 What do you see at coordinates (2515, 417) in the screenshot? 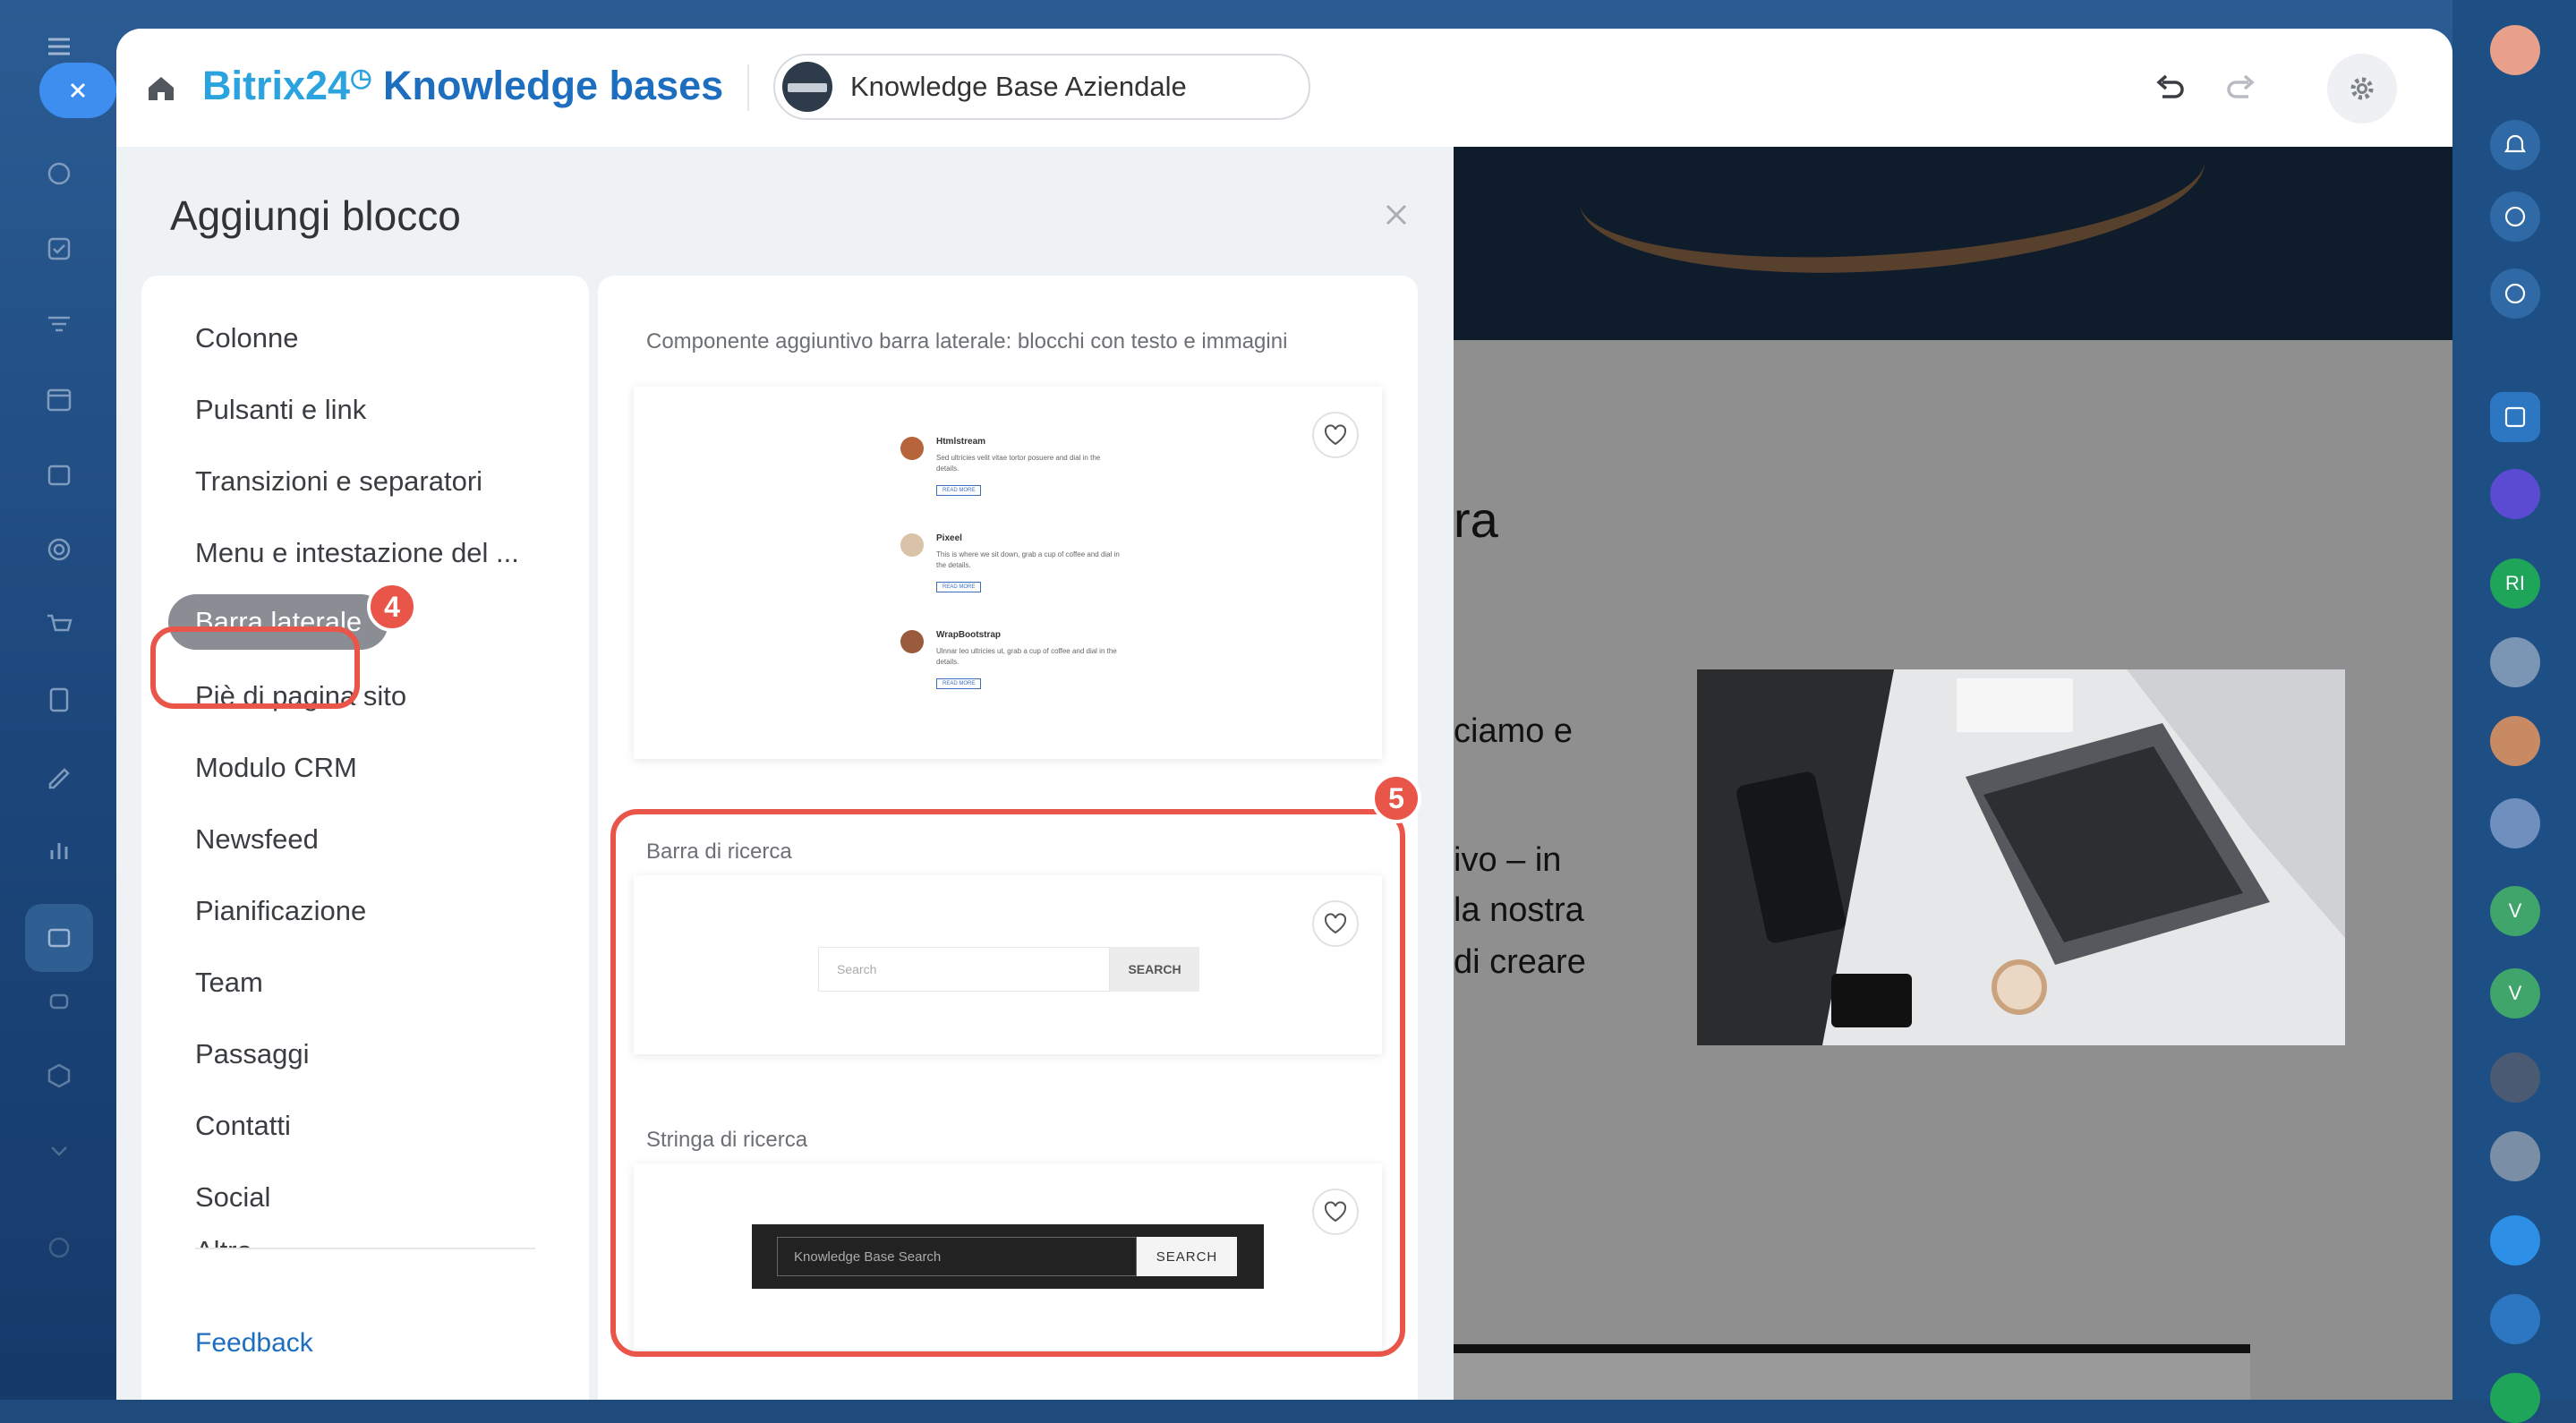
I see `tasks-chat-icon` at bounding box center [2515, 417].